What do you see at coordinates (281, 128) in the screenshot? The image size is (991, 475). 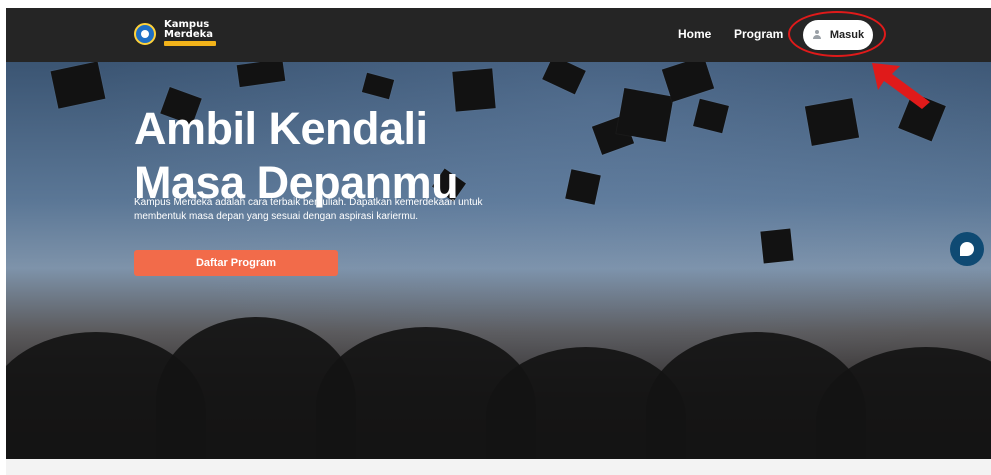 I see `hero-title-line-1: Ambil Kendali` at bounding box center [281, 128].